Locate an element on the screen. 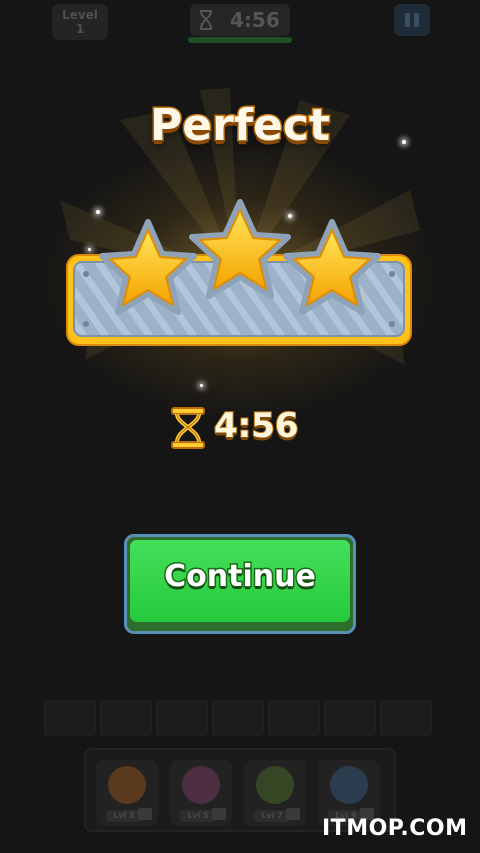 The image size is (480, 853). booster-vacuum: Lvl 5 is located at coordinates (127, 793).